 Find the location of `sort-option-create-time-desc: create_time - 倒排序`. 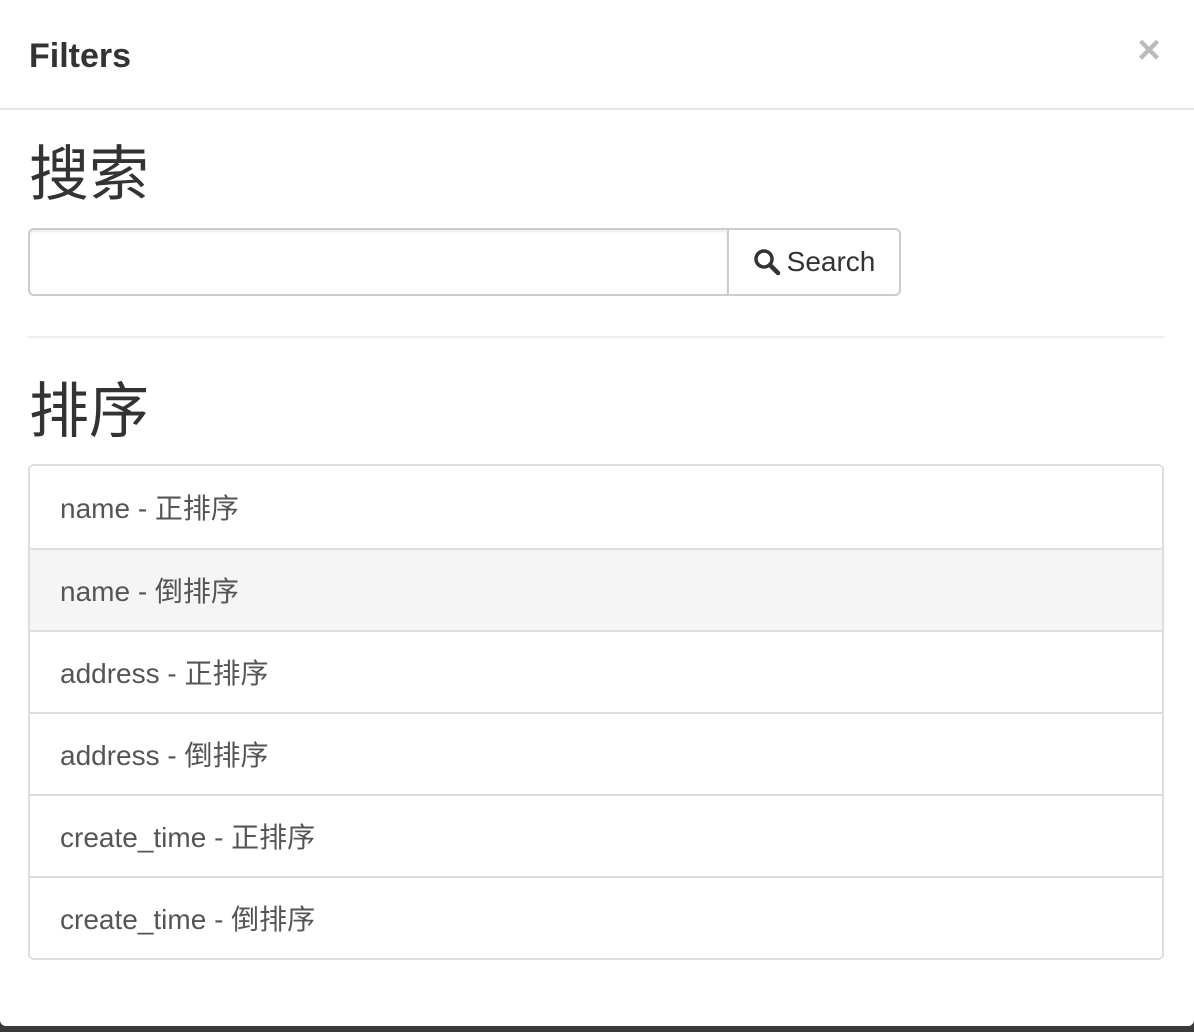

sort-option-create-time-desc: create_time - 倒排序 is located at coordinates (596, 917).